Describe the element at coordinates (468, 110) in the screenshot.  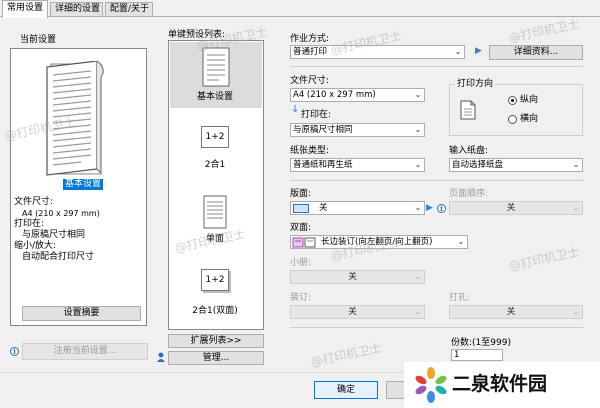
I see `portrait-page-icon` at that location.